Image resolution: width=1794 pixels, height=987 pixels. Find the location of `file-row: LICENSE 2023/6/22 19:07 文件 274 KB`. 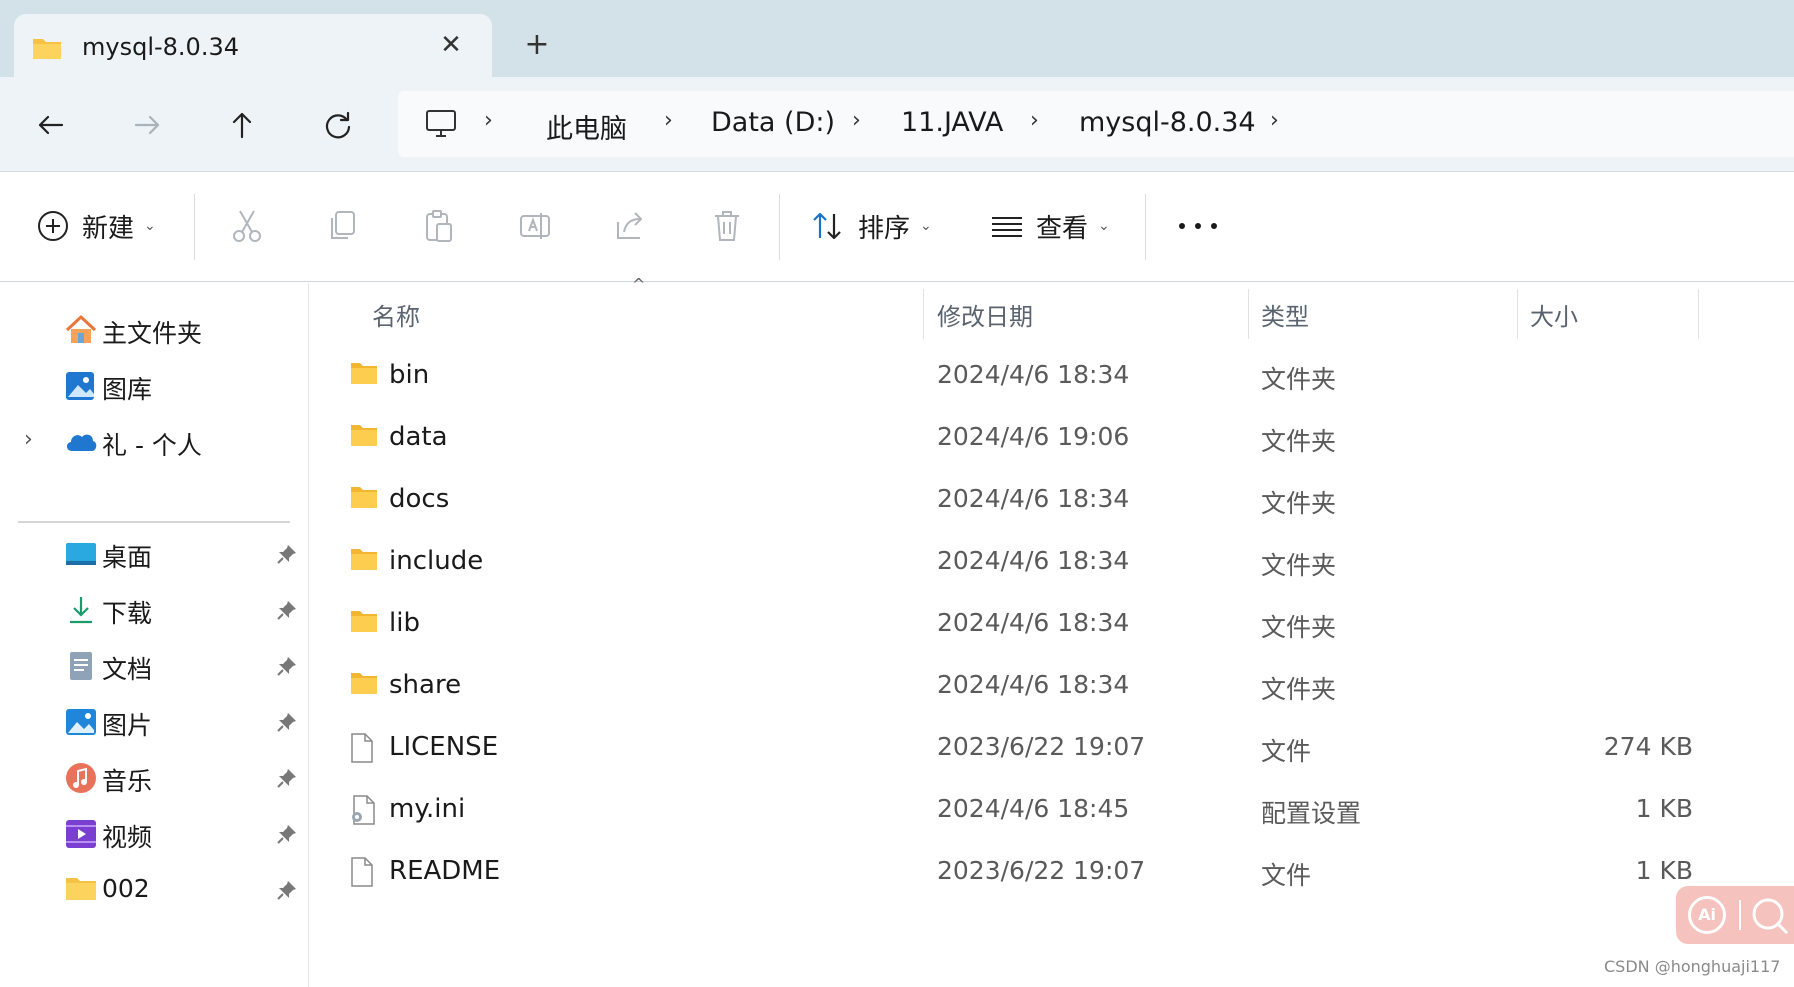

file-row: LICENSE 2023/6/22 19:07 文件 274 KB is located at coordinates (1052, 748).